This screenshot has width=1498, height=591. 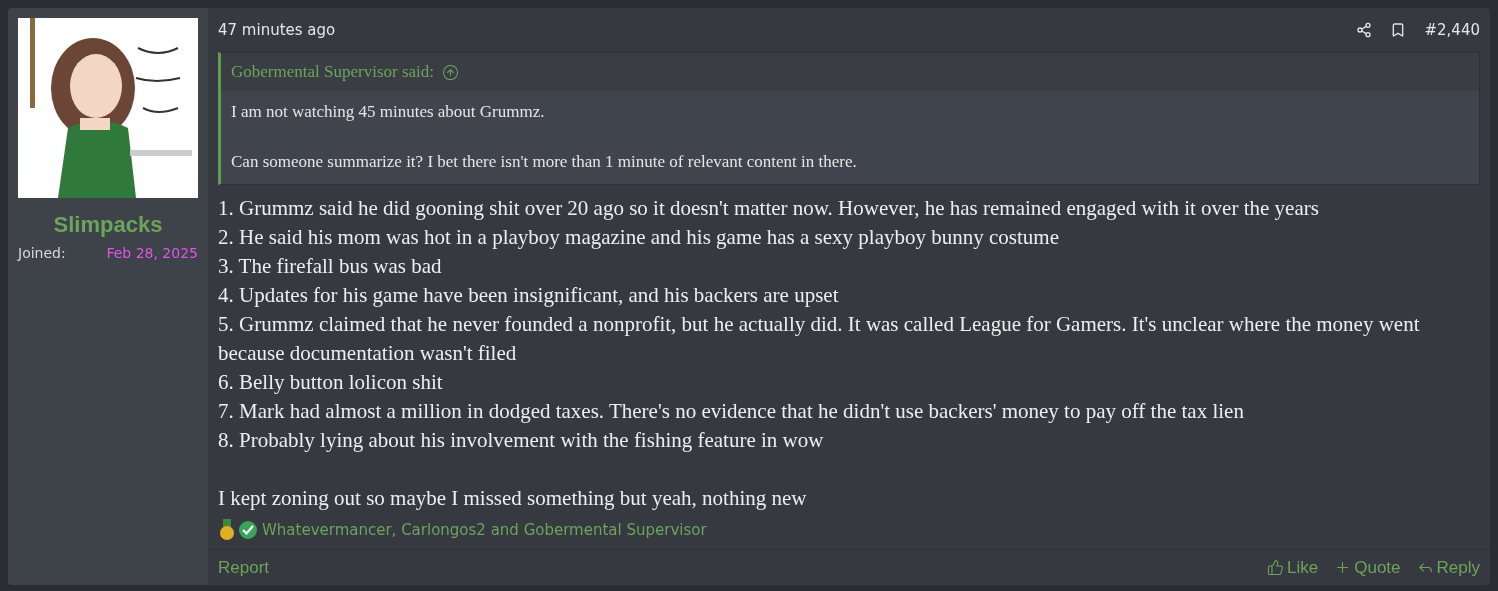 What do you see at coordinates (819, 339) in the screenshot?
I see `post-line: 5. Grummz claimed that he never founded a nonprofit, but he actually did. It was called League for Gamers. It's unclear where the money went because documentation wasn't filed` at bounding box center [819, 339].